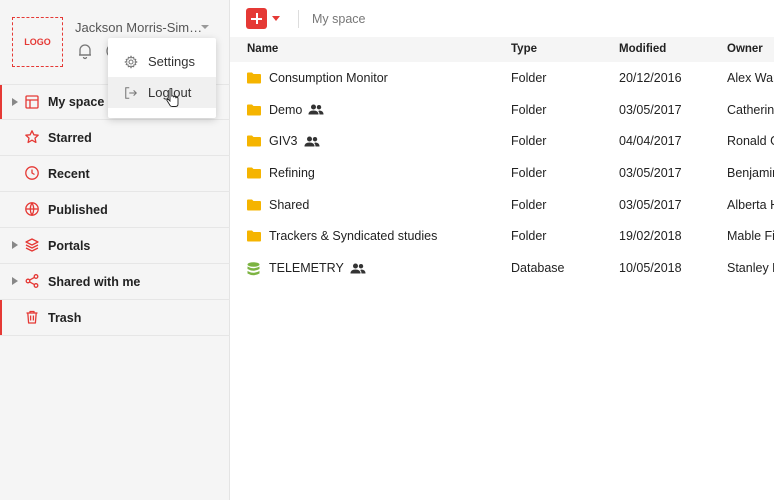 The image size is (774, 500). Describe the element at coordinates (32, 137) in the screenshot. I see `star-icon` at that location.